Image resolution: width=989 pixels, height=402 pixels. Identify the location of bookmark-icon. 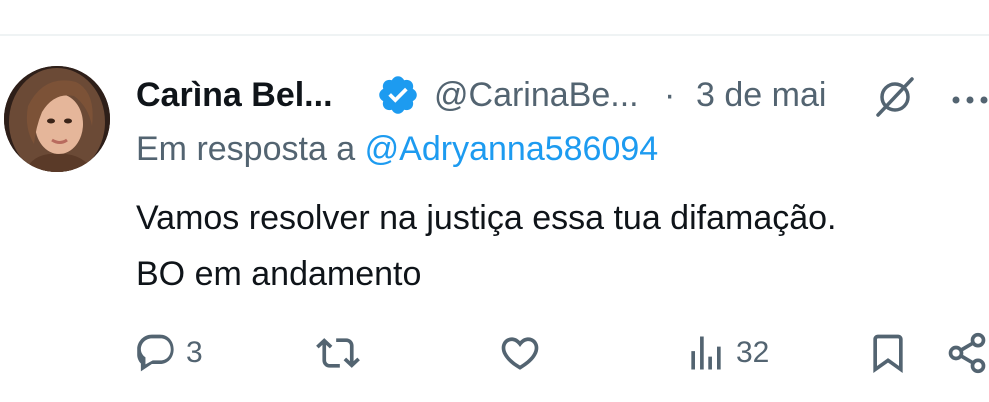
(888, 354).